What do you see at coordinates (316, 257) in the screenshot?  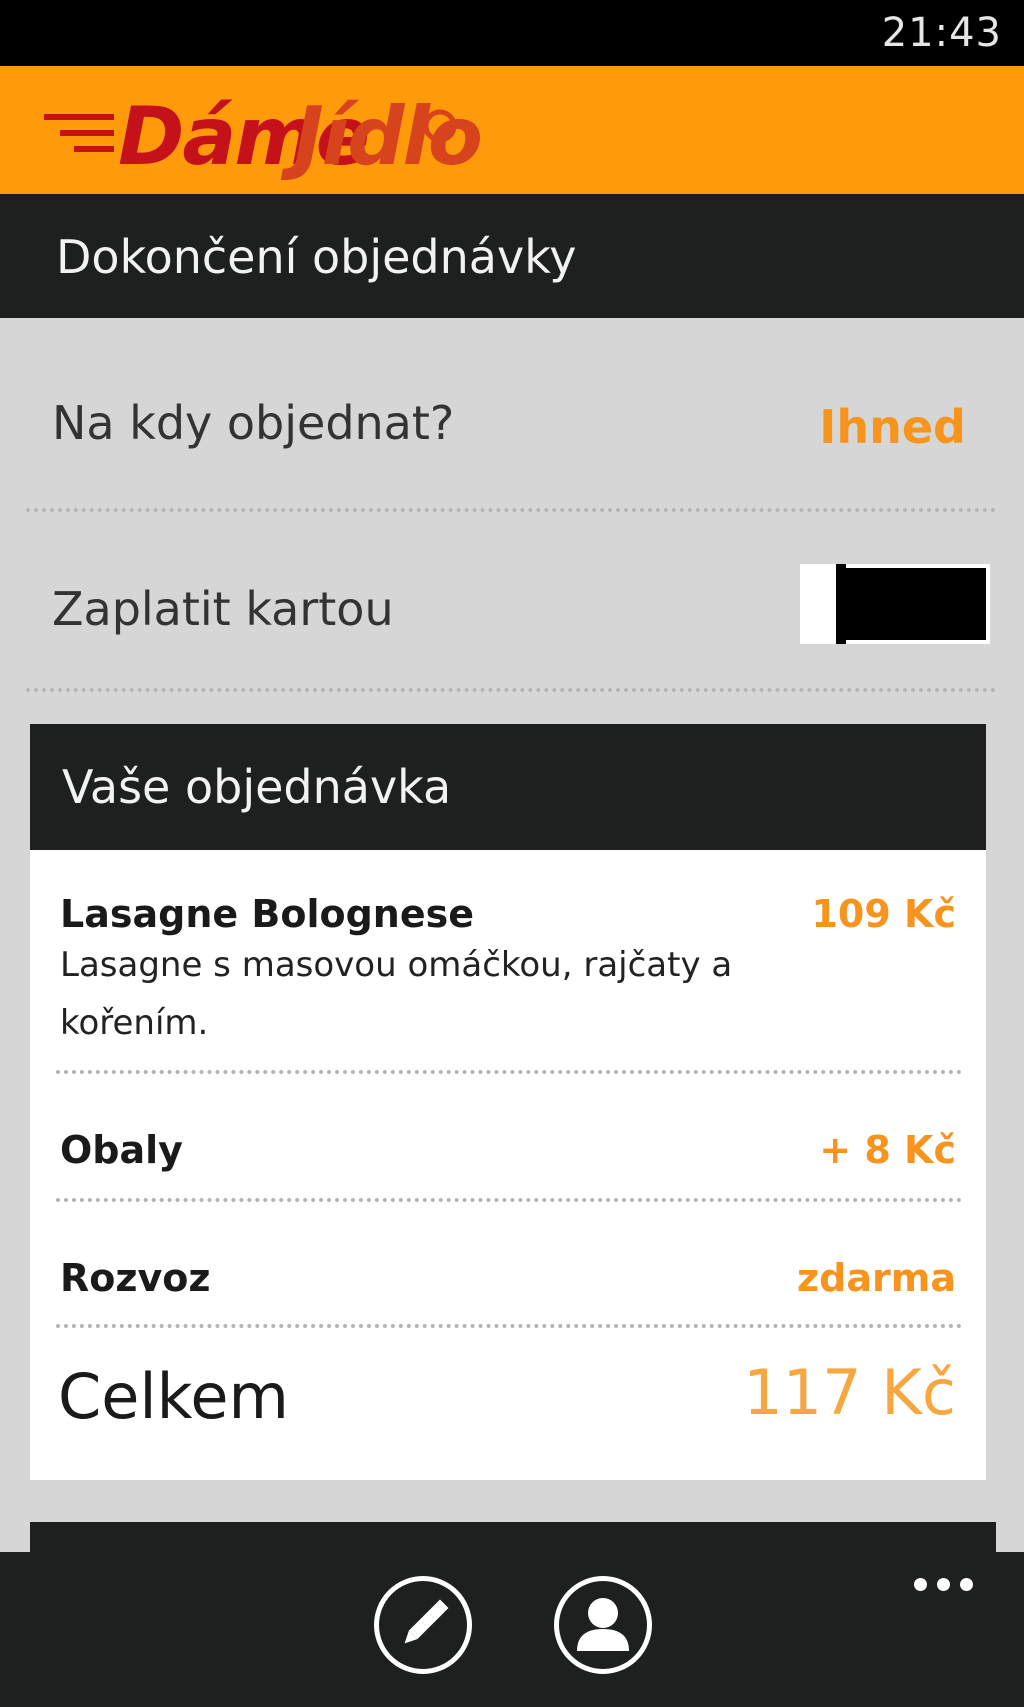 I see `page-title: Dokončení objednávky` at bounding box center [316, 257].